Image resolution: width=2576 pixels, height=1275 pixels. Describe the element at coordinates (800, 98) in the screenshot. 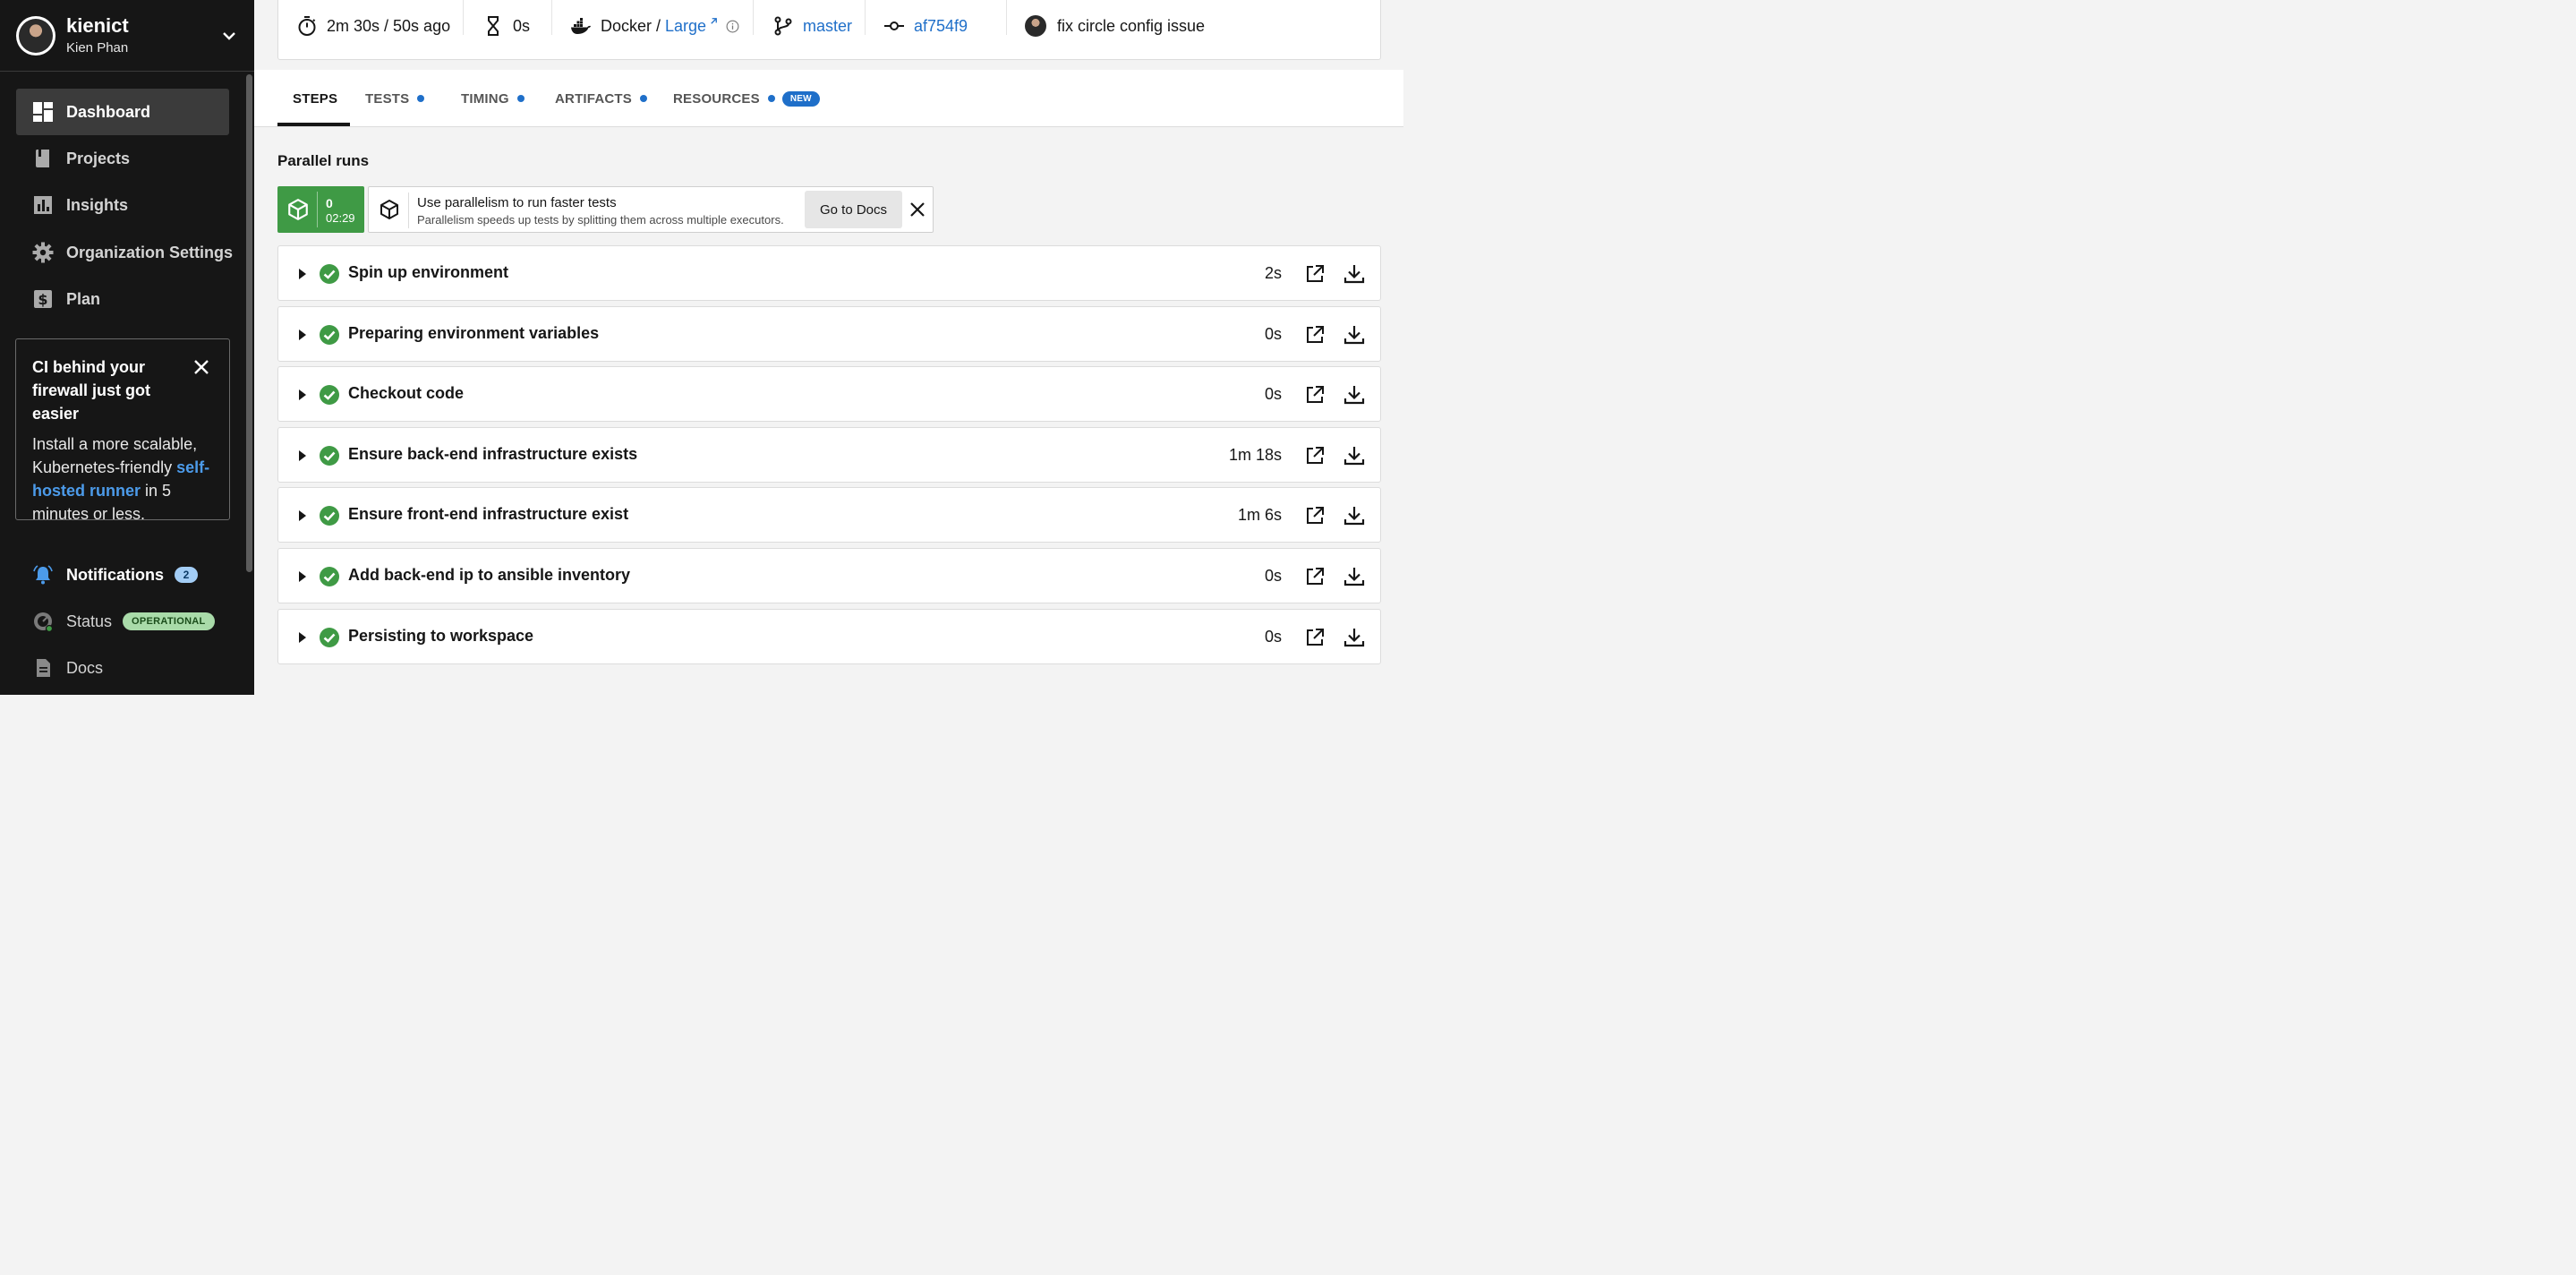

I see `new-badge: NEW` at that location.